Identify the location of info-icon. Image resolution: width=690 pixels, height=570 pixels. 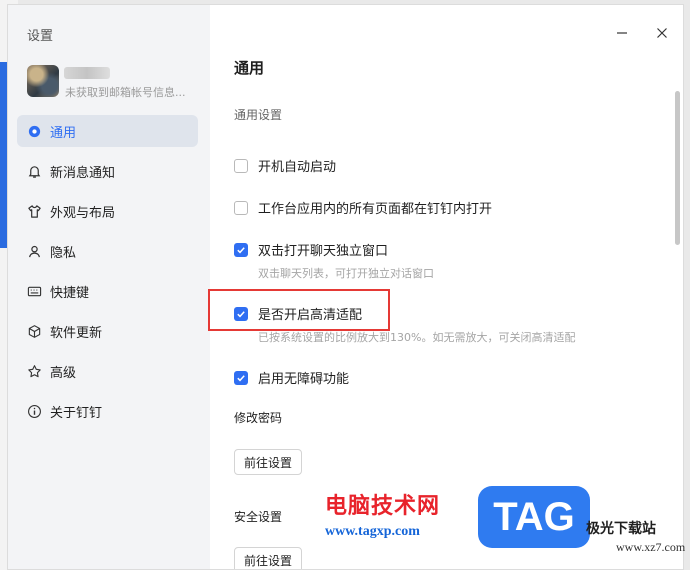
(34, 411).